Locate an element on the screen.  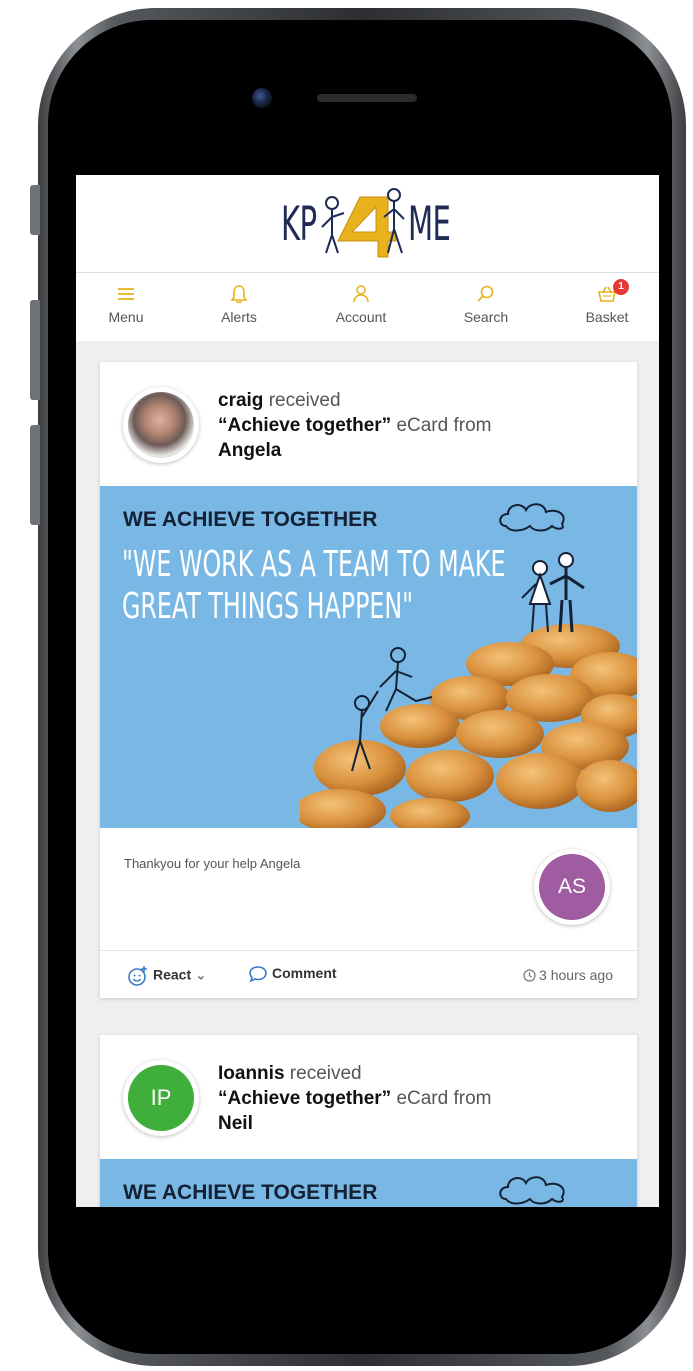
recipient-name: craig is located at coordinates (240, 400).